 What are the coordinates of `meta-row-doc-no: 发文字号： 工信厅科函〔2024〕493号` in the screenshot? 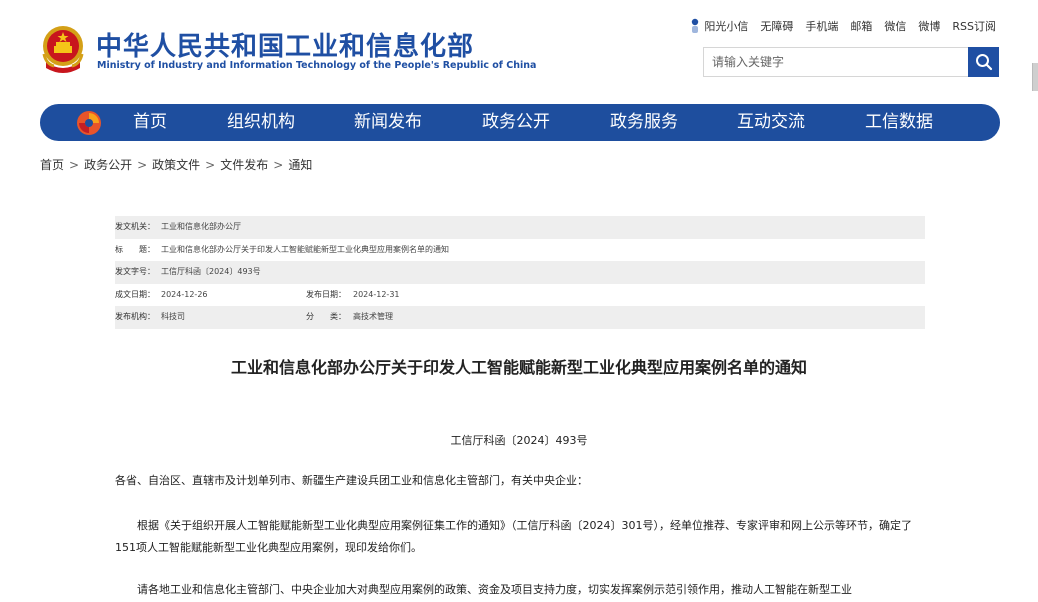 It's located at (520, 272).